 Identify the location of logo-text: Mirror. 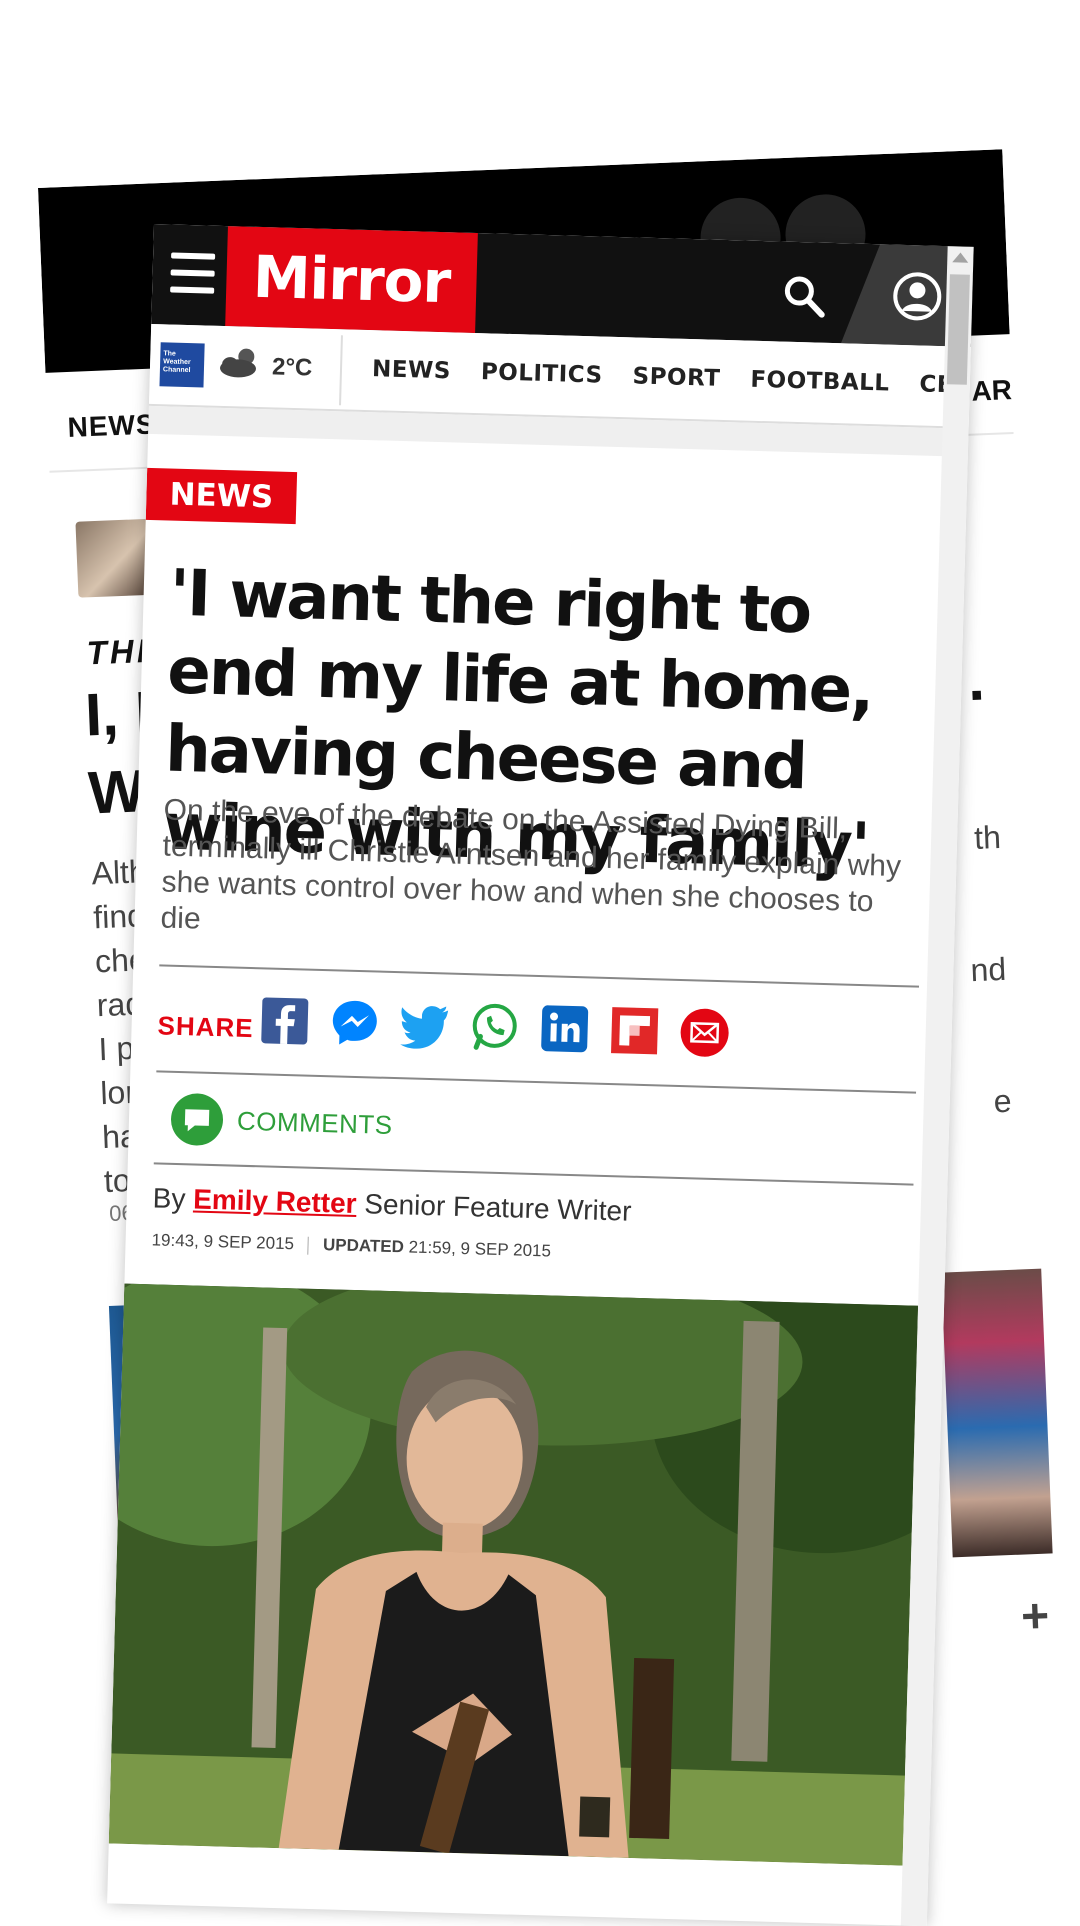
(351, 279).